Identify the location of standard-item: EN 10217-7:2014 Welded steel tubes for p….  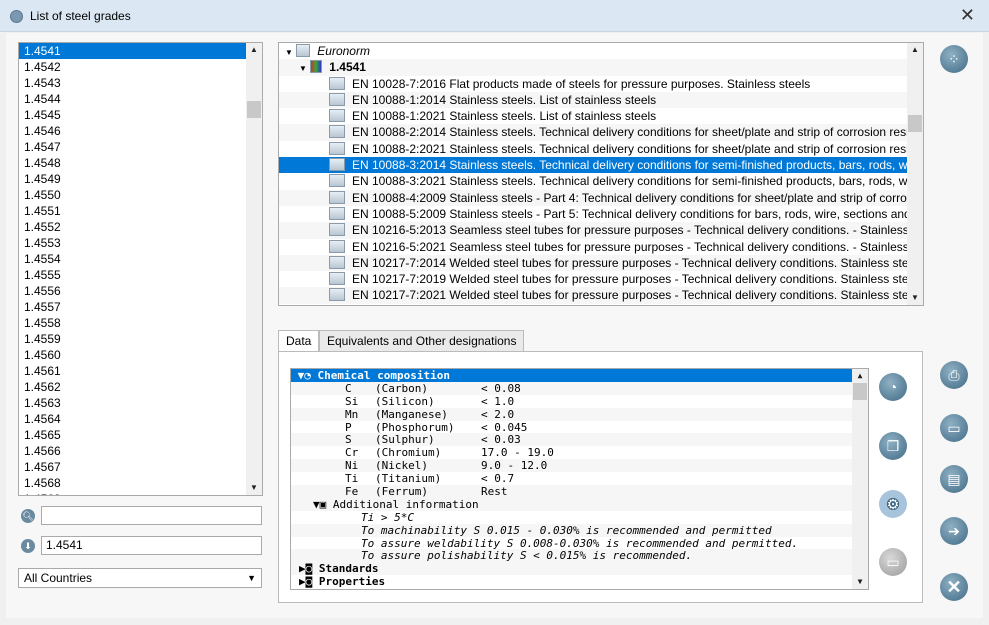
(593, 263).